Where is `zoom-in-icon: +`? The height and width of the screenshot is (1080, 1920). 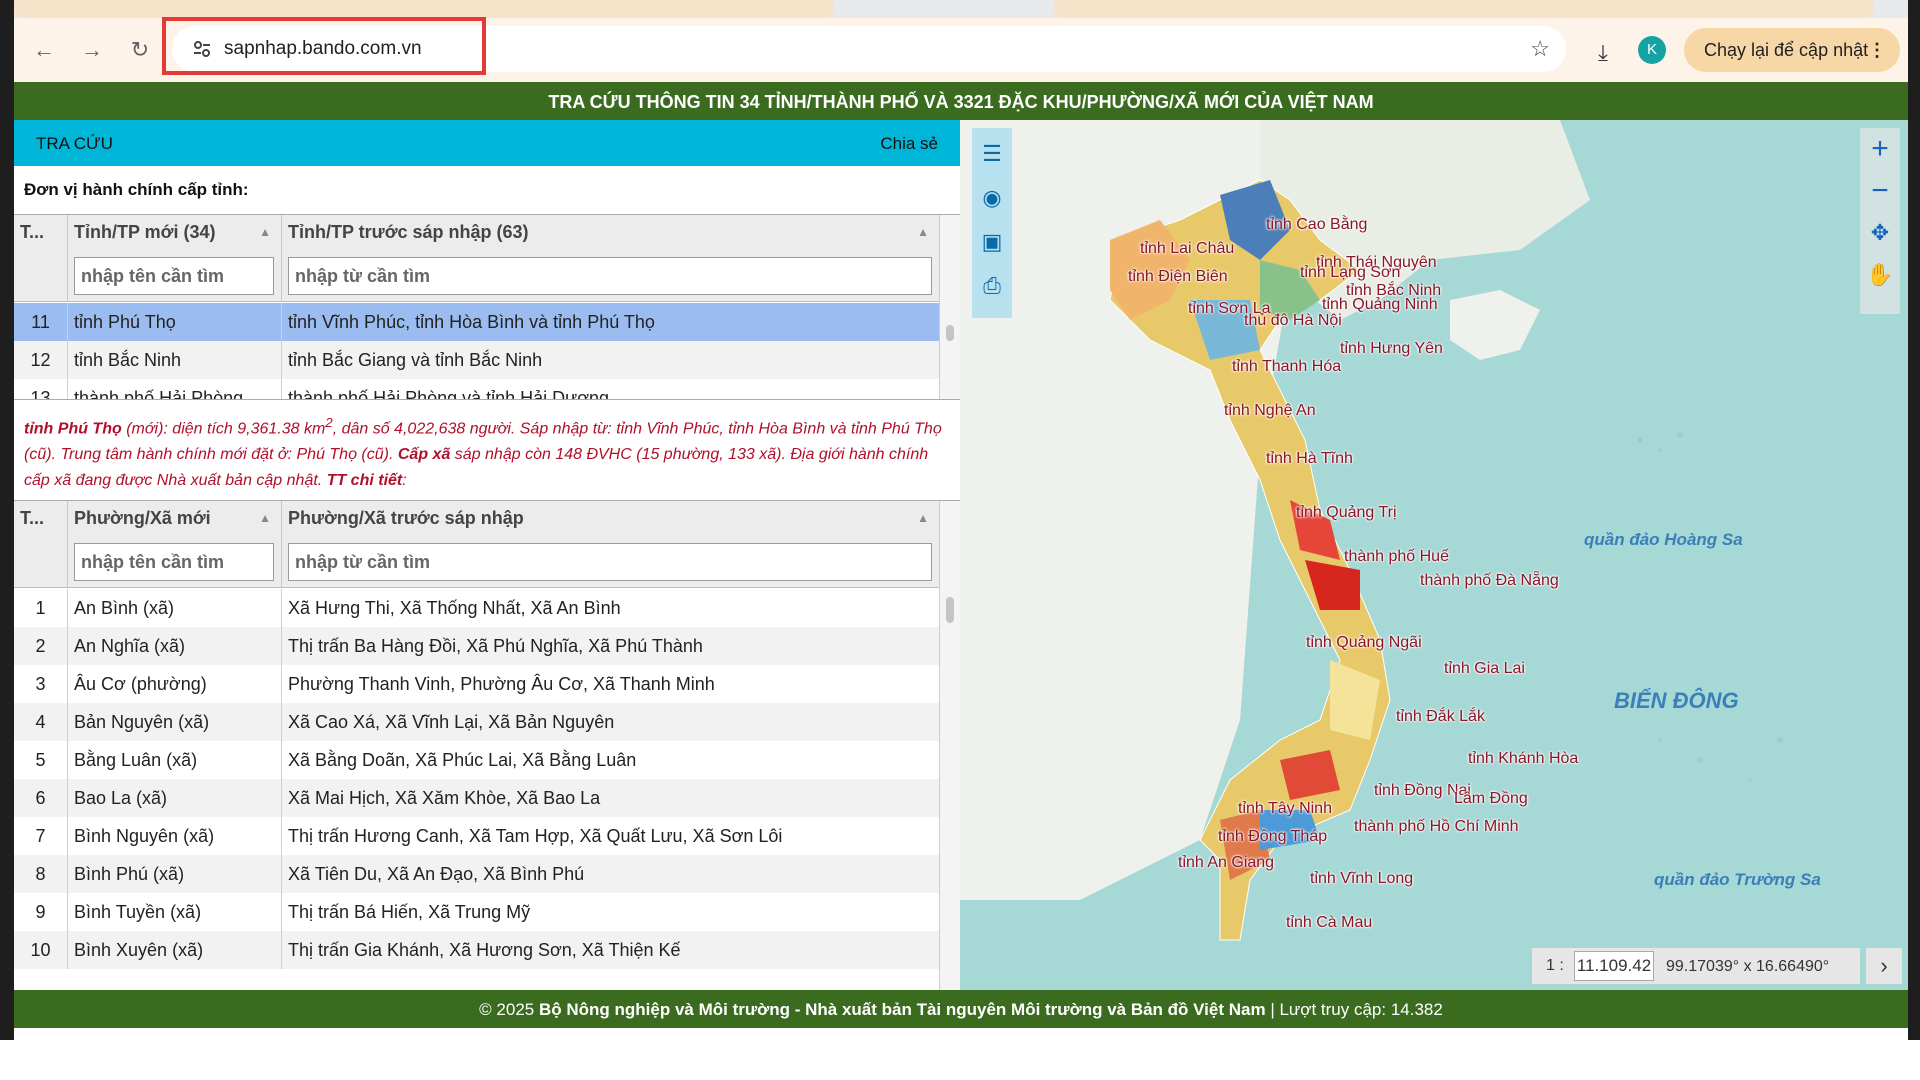 zoom-in-icon: + is located at coordinates (1880, 149).